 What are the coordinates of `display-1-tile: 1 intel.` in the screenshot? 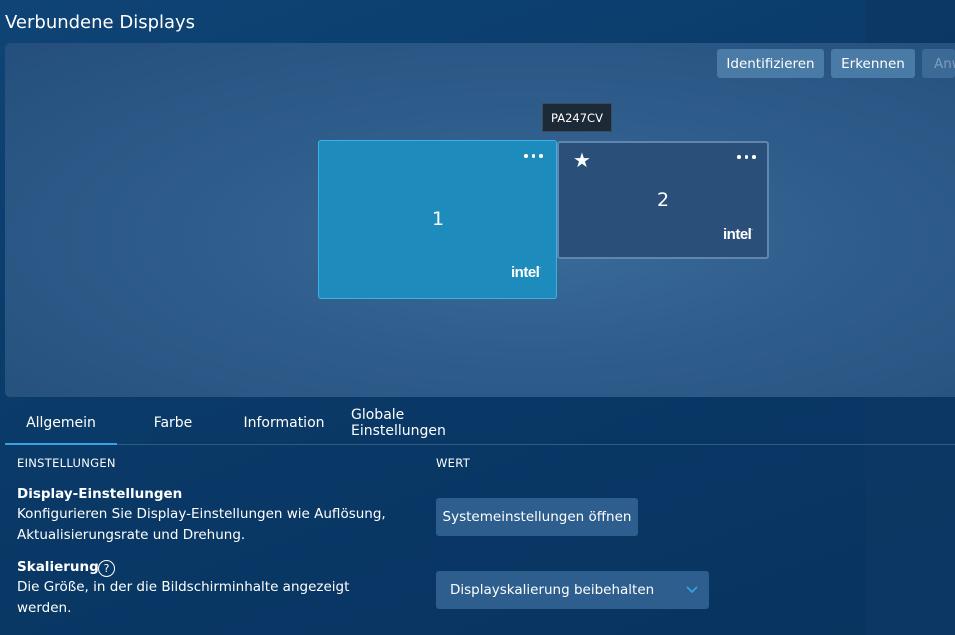 It's located at (437, 219).